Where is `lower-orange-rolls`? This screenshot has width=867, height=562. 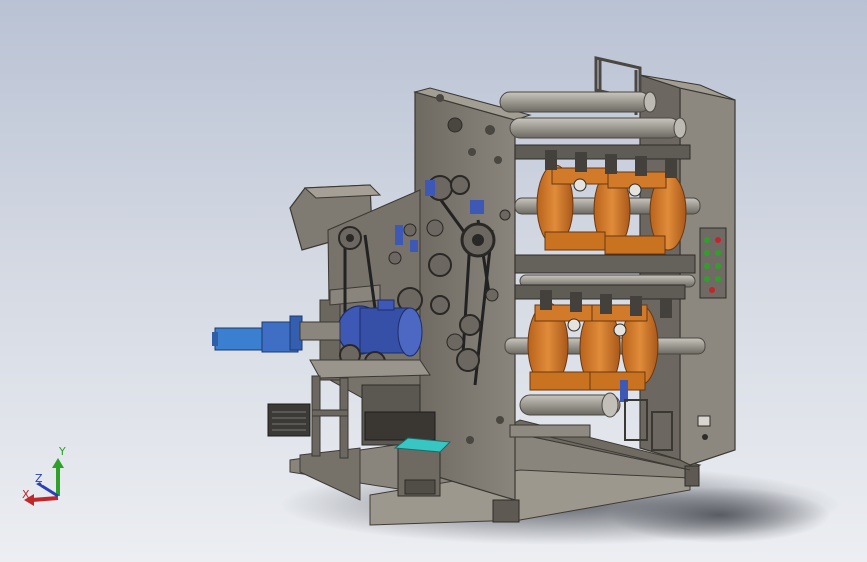
lower-orange-rolls is located at coordinates (593, 346).